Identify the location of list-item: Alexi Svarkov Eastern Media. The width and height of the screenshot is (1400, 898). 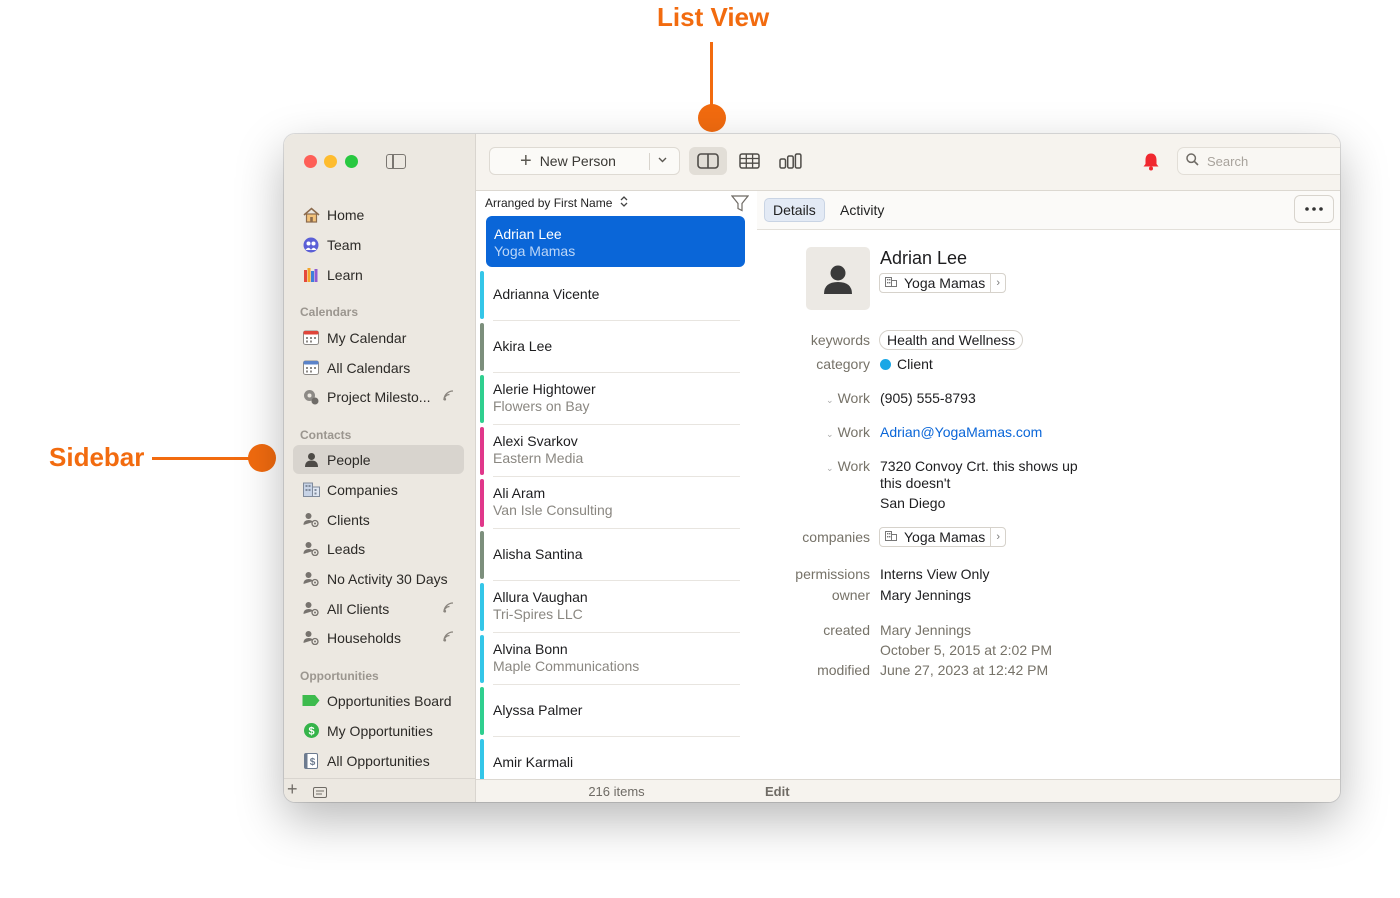
(610, 451).